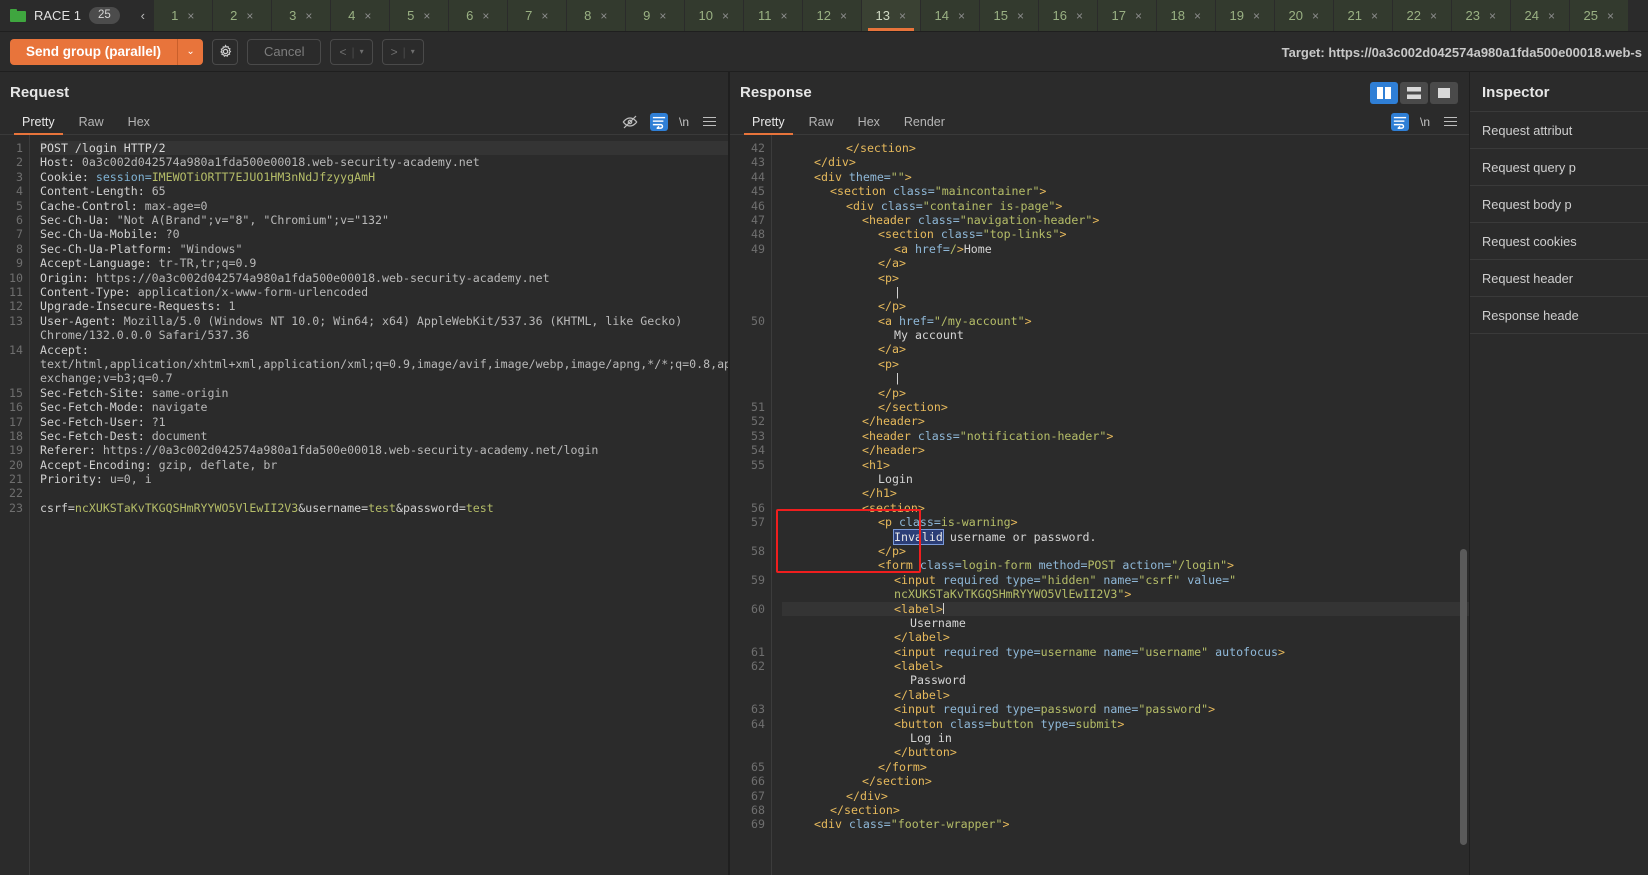  Describe the element at coordinates (301, 15) in the screenshot. I see `request-tab-3: 3 ×` at that location.